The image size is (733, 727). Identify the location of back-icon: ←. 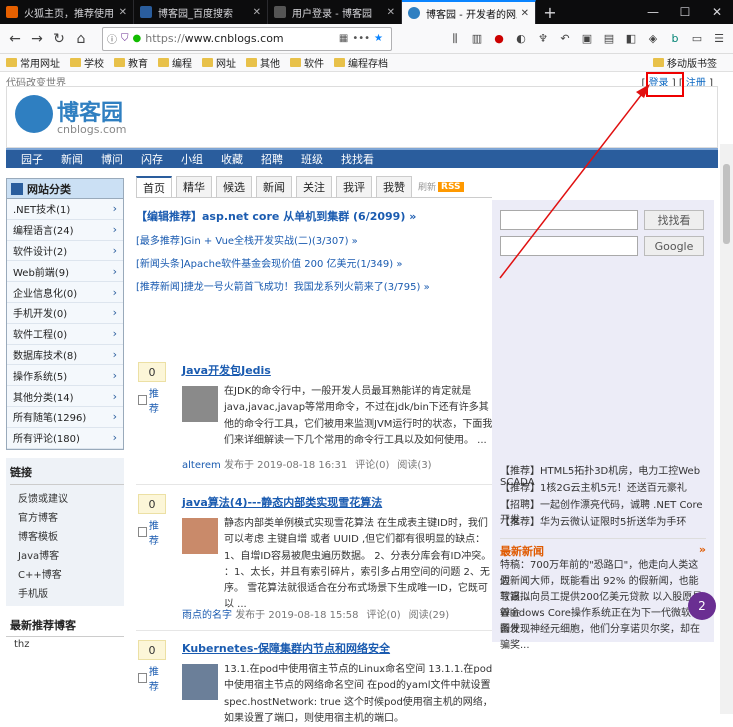
(15, 39).